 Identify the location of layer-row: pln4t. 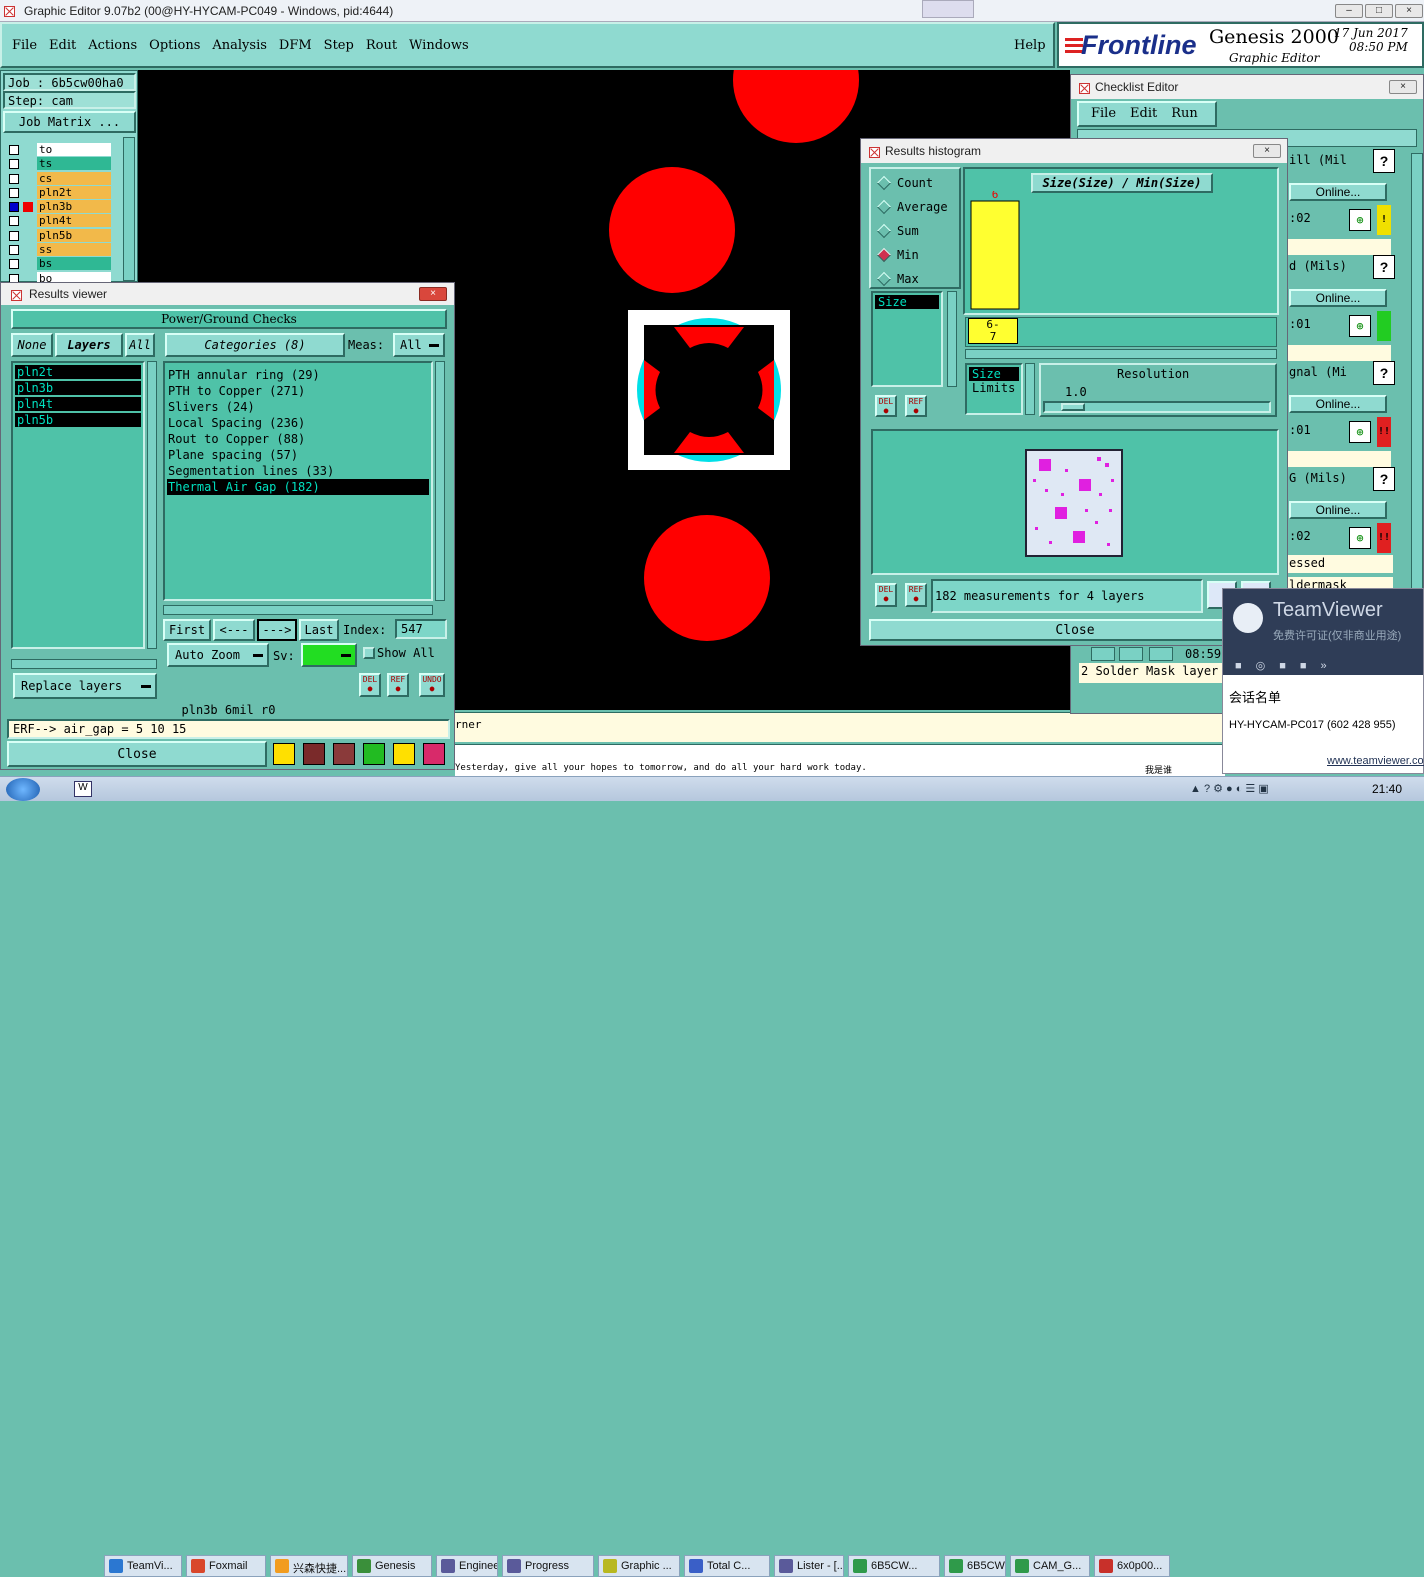
(63, 221).